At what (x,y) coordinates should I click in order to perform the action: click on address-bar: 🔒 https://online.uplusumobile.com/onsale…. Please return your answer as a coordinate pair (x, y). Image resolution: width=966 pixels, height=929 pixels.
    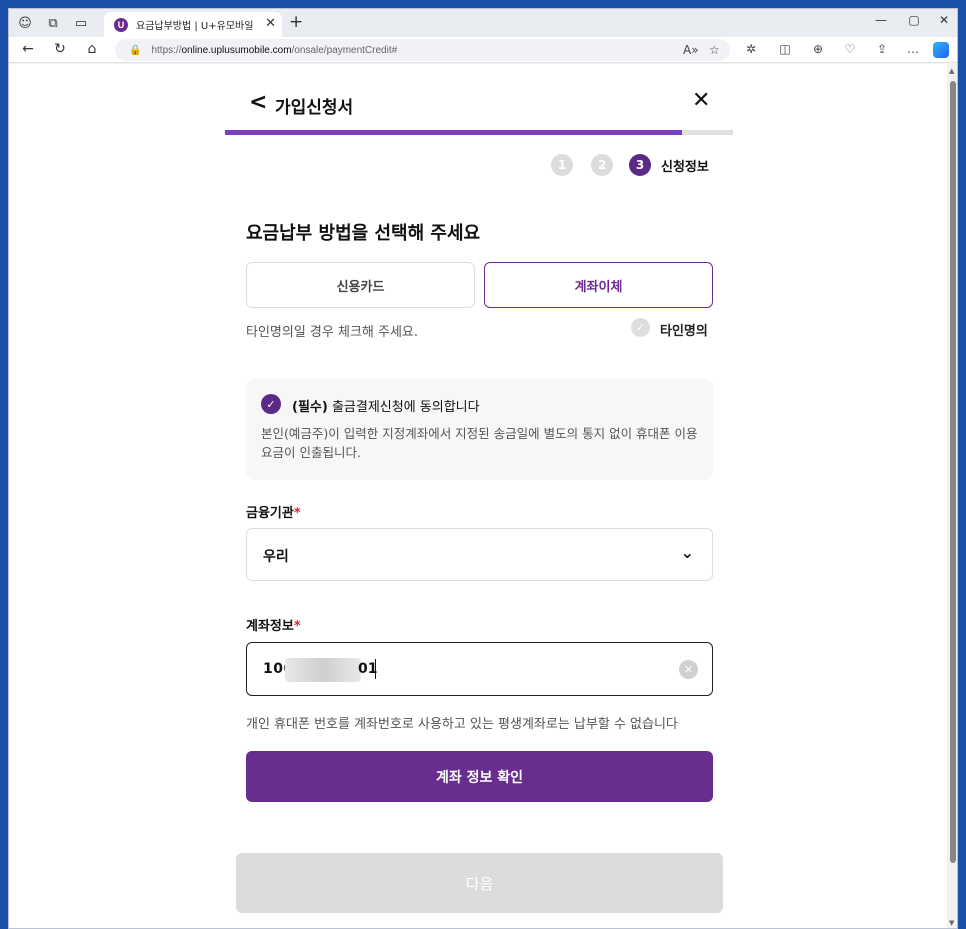
    Looking at the image, I should click on (422, 50).